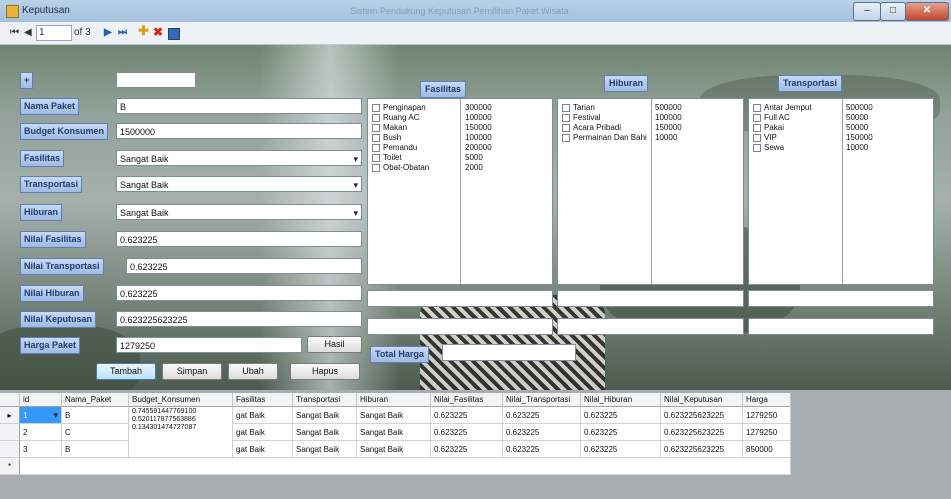 The image size is (951, 499). What do you see at coordinates (394, 400) in the screenshot?
I see `column-header: Hiburan` at bounding box center [394, 400].